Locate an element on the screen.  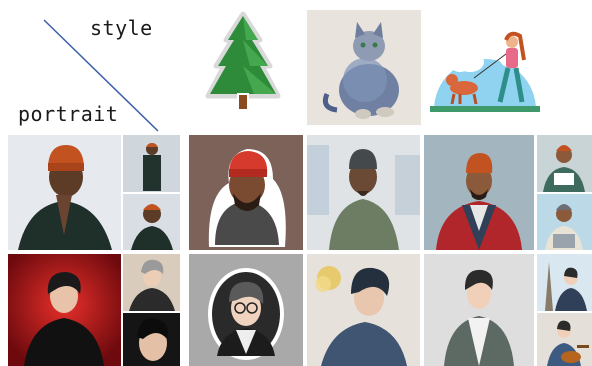
portrait-2-thumb-bottom is located at coordinates (151, 339).